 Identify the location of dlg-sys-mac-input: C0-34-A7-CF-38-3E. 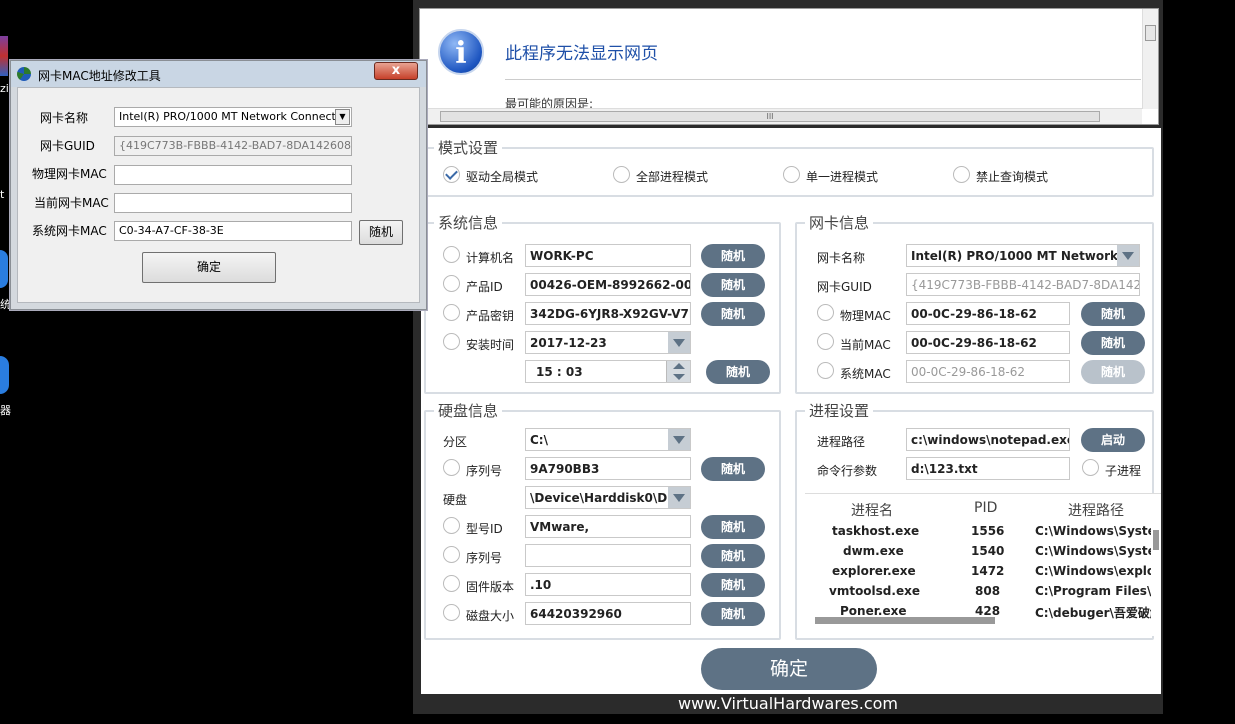
(233, 231).